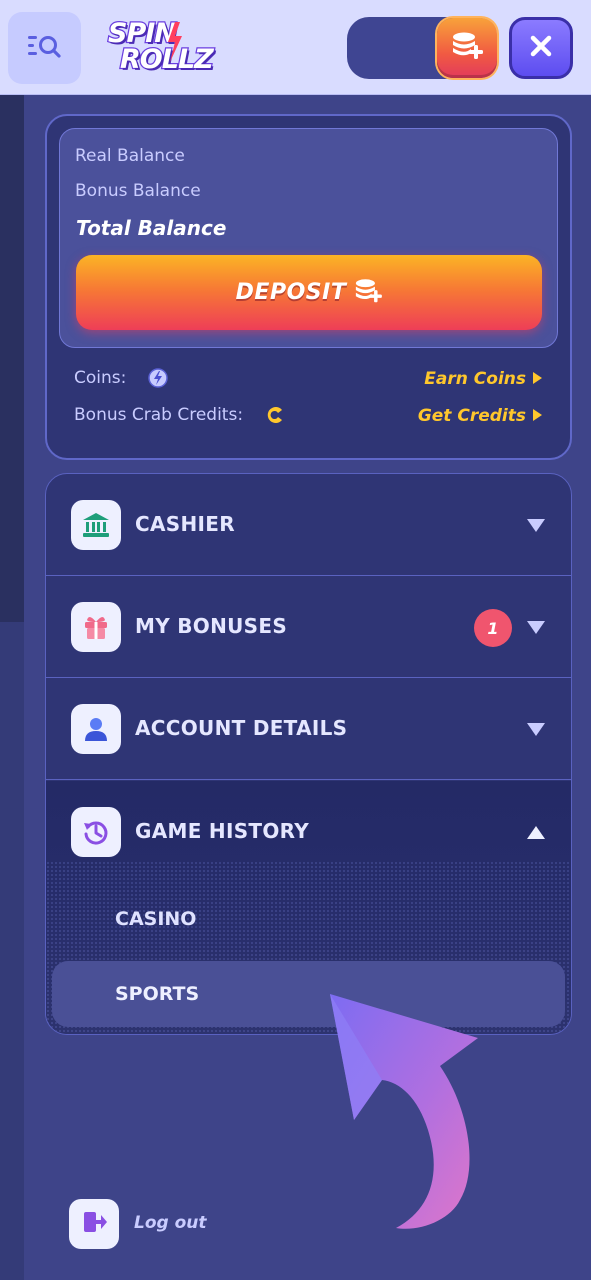 This screenshot has height=1280, width=591. Describe the element at coordinates (96, 627) in the screenshot. I see `gift-icon` at that location.